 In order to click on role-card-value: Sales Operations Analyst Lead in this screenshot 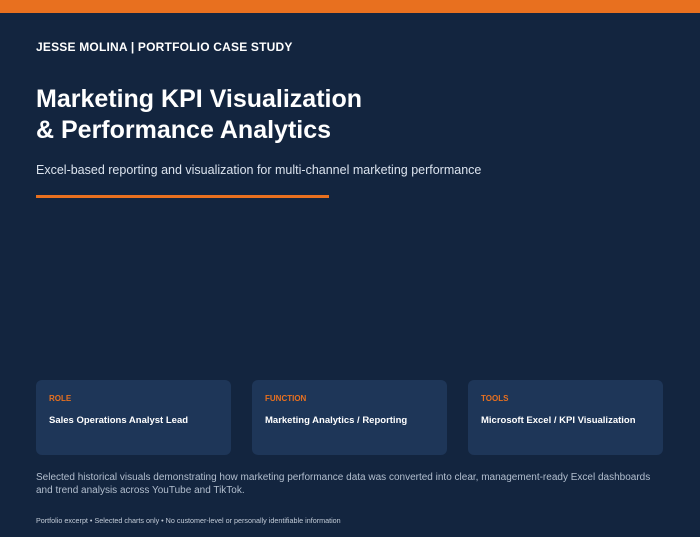, I will do `click(119, 420)`.